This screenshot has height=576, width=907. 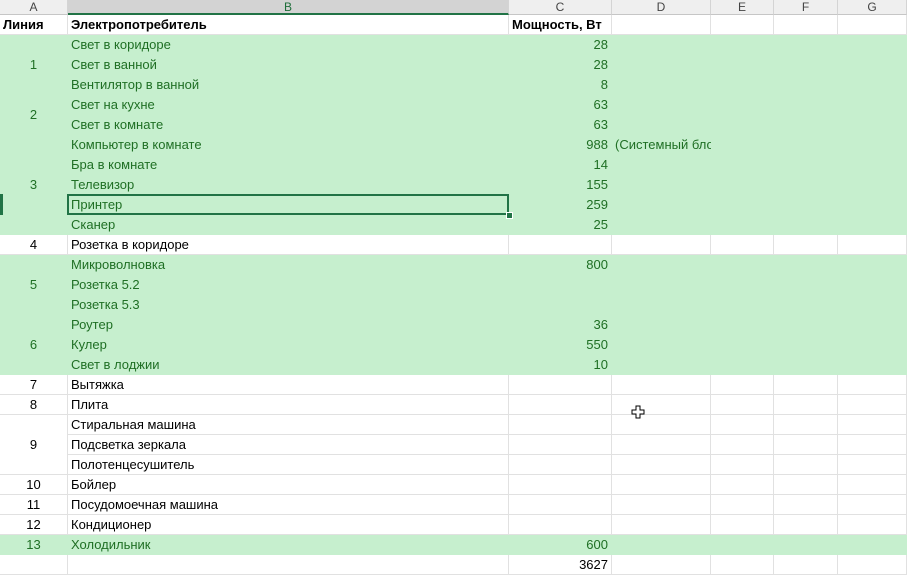 What do you see at coordinates (288, 425) in the screenshot?
I see `consumer-cell: Стиральная машина` at bounding box center [288, 425].